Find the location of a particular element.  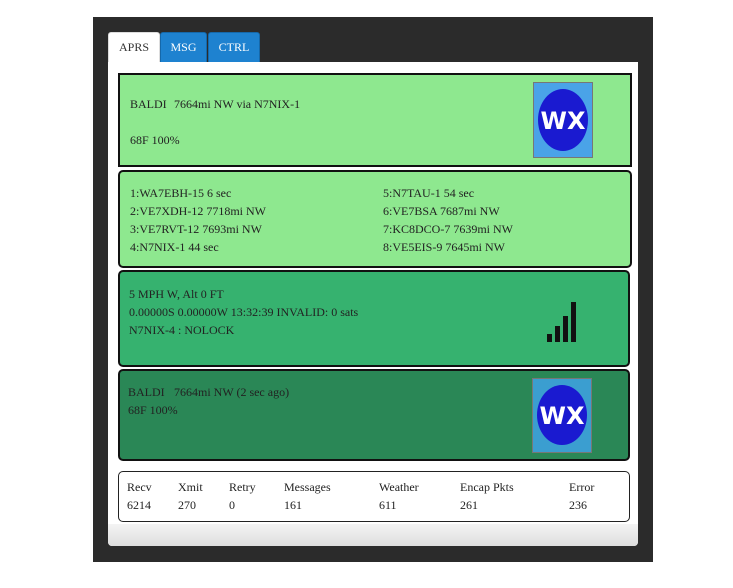

tab-msg: MSG is located at coordinates (183, 47).